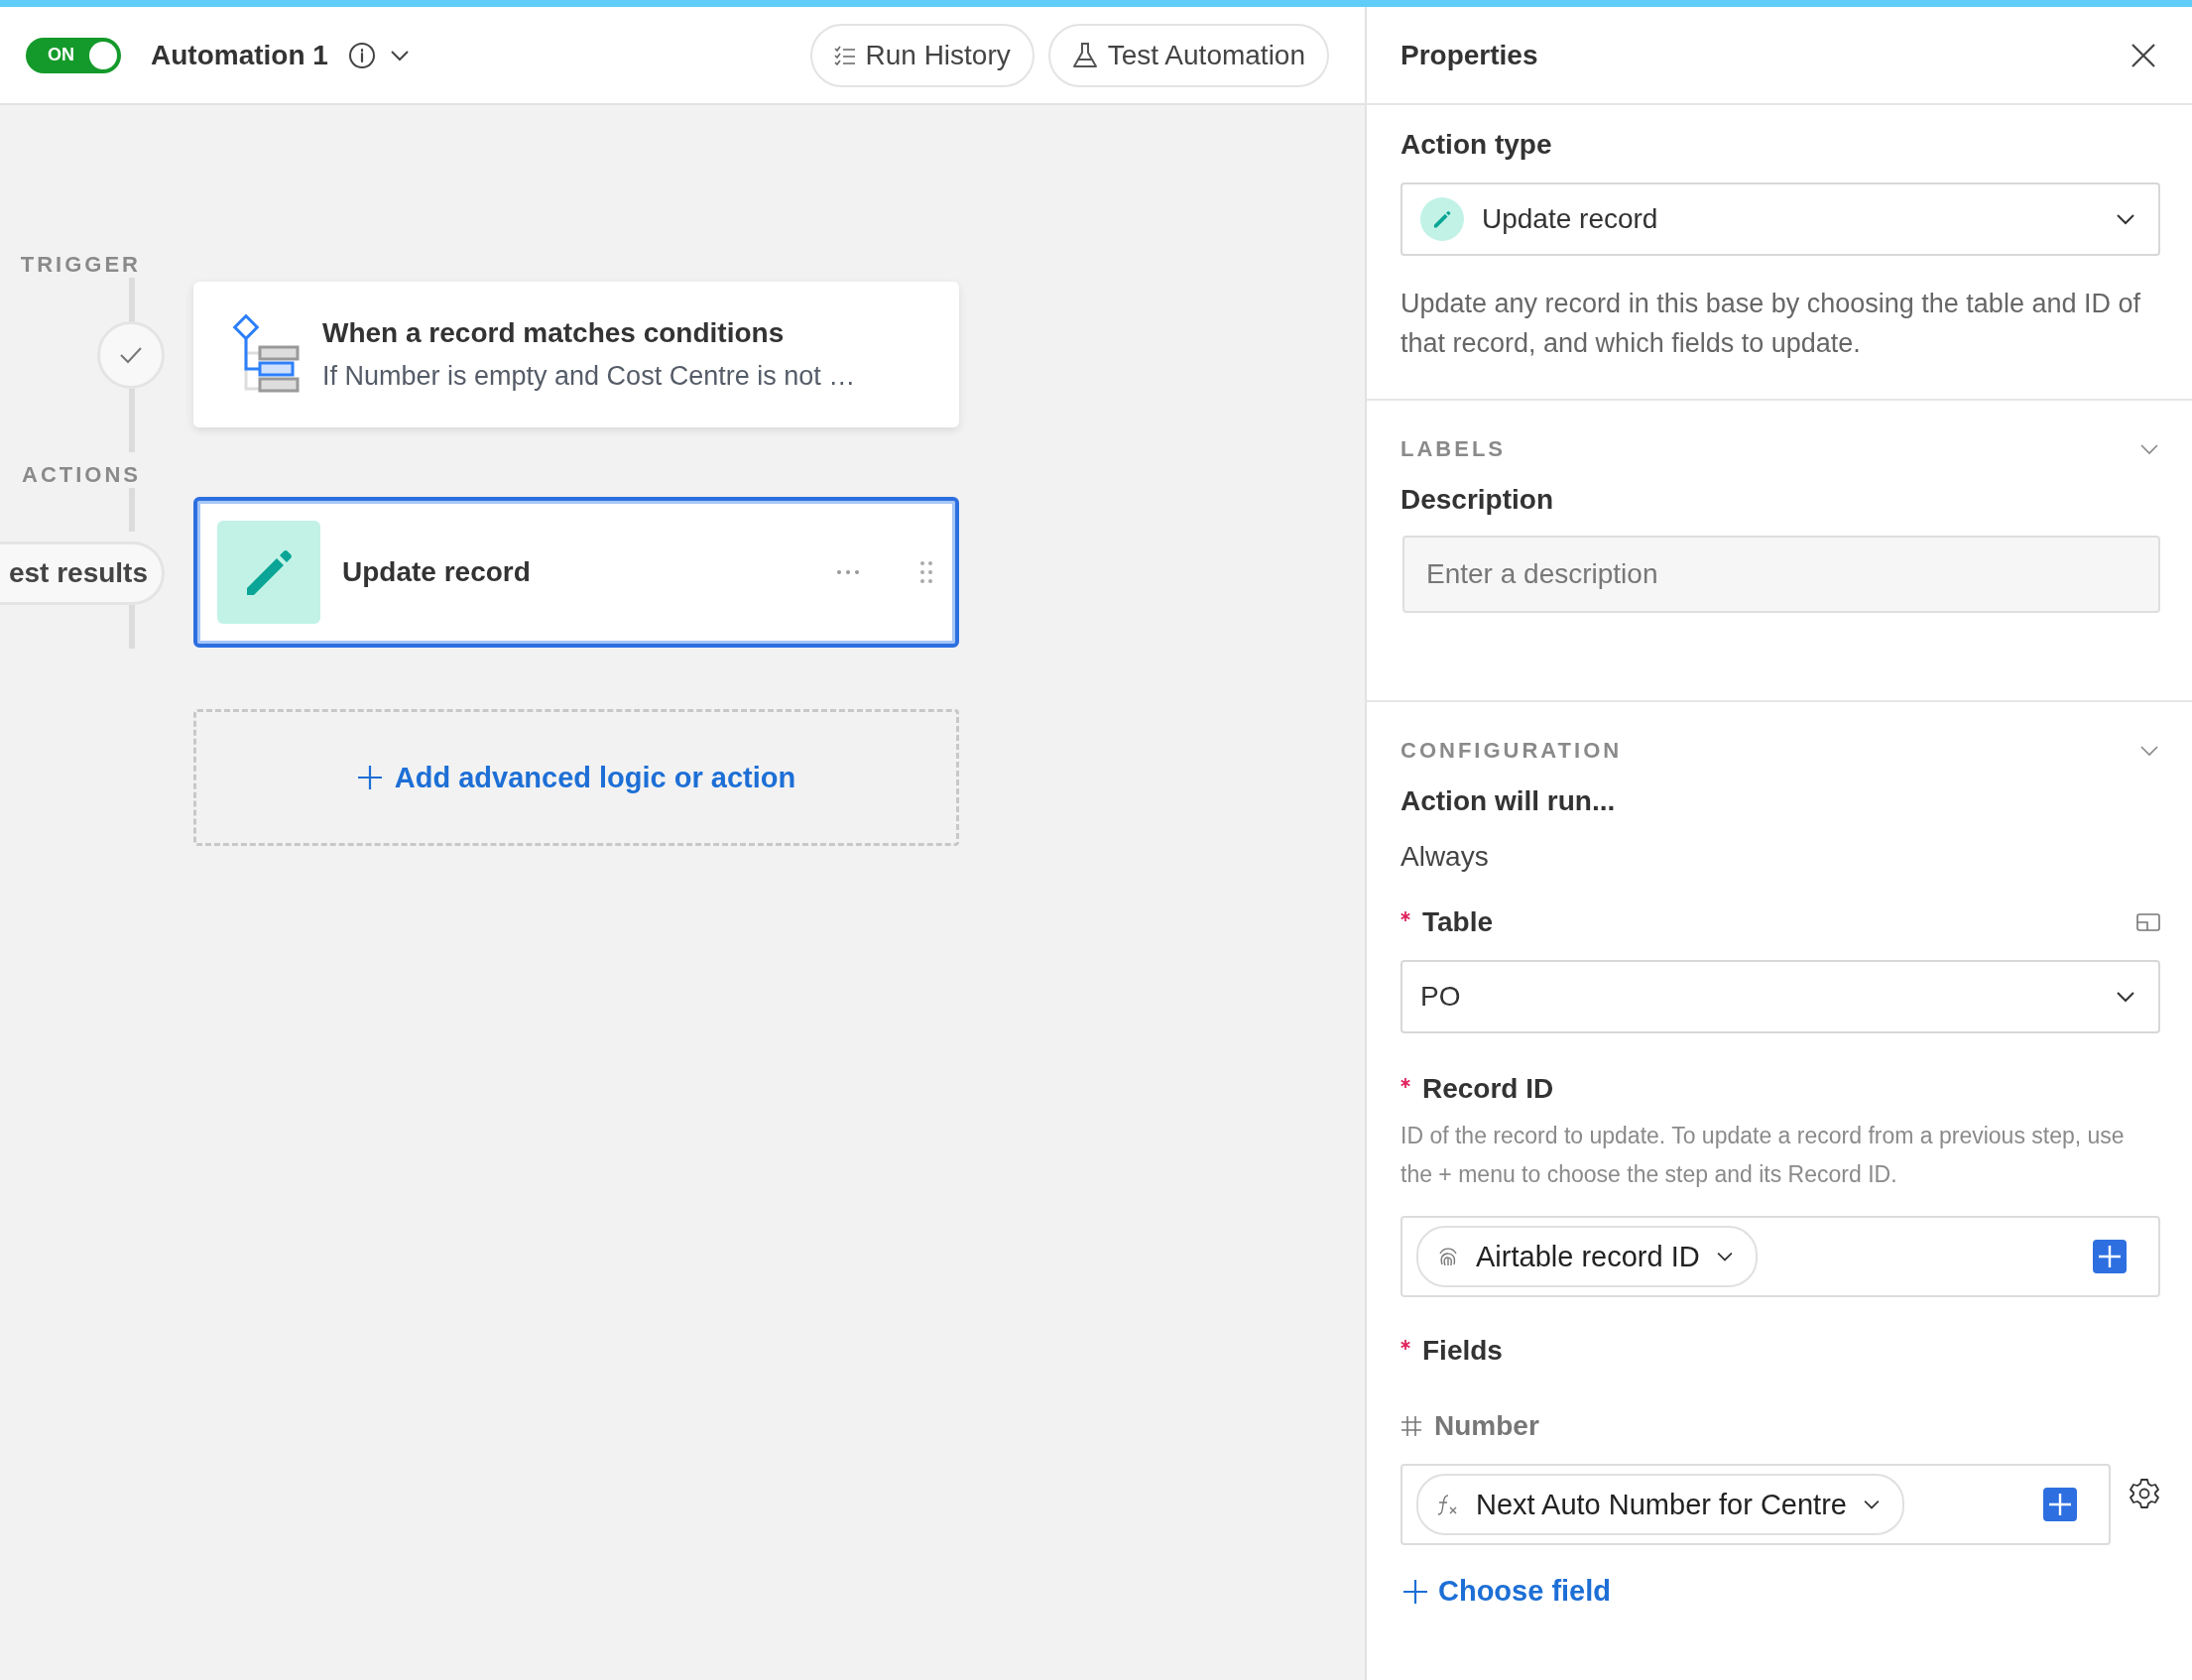 The height and width of the screenshot is (1680, 2192). I want to click on field-value-field: Next Auto Number for Centre, so click(1755, 1504).